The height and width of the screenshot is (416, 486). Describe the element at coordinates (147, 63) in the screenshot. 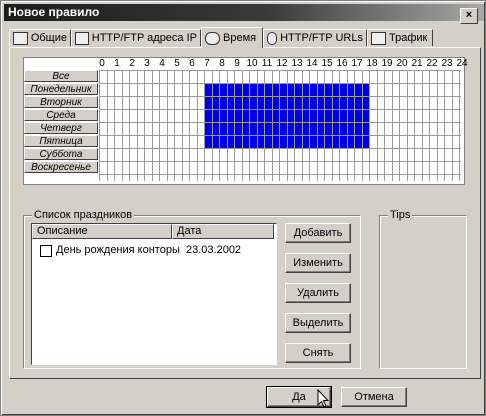

I see `hour-label: 3` at that location.